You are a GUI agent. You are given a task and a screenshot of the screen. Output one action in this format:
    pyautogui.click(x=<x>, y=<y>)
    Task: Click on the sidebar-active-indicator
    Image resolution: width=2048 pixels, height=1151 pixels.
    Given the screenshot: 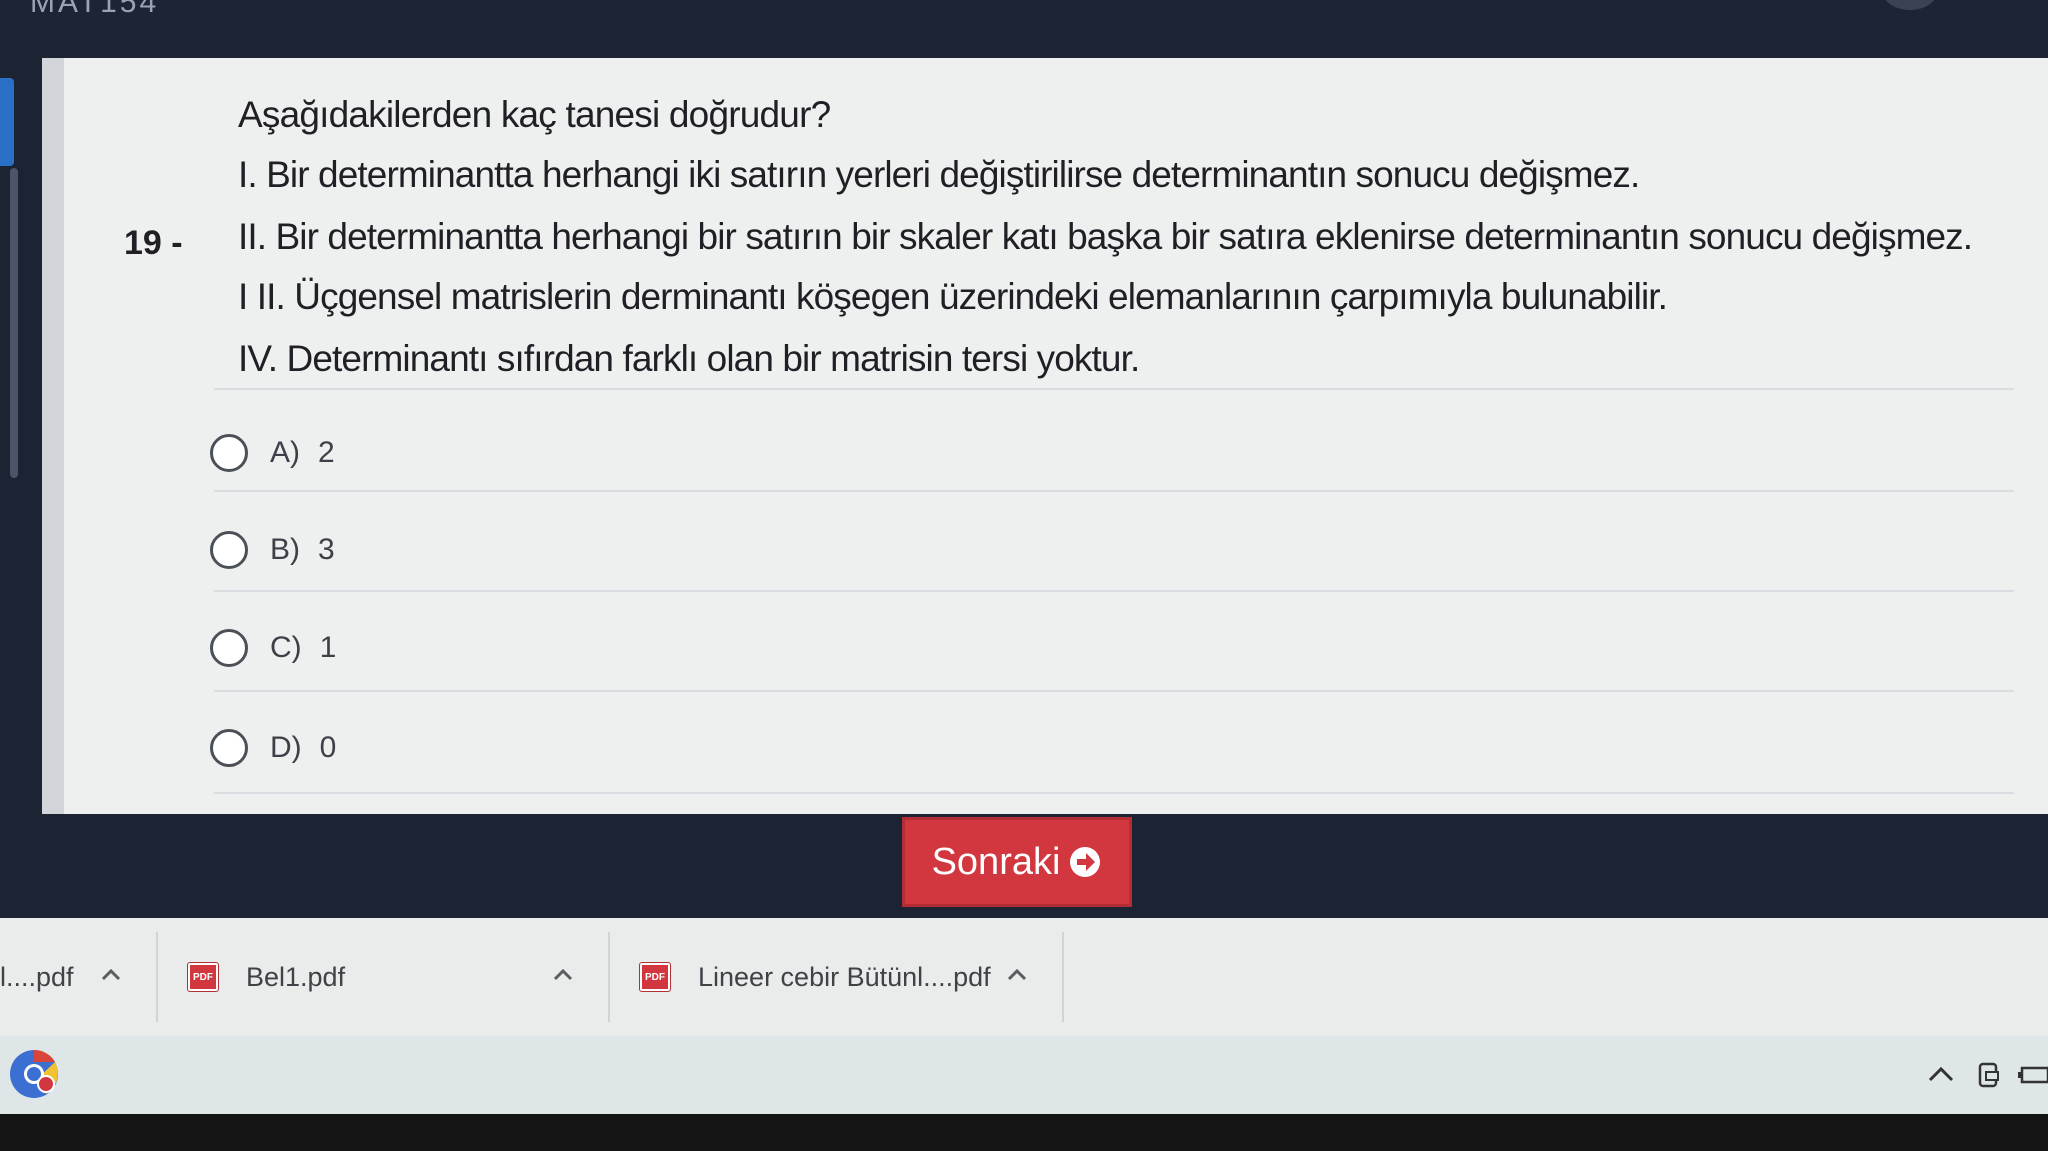 What is the action you would take?
    pyautogui.click(x=7, y=122)
    